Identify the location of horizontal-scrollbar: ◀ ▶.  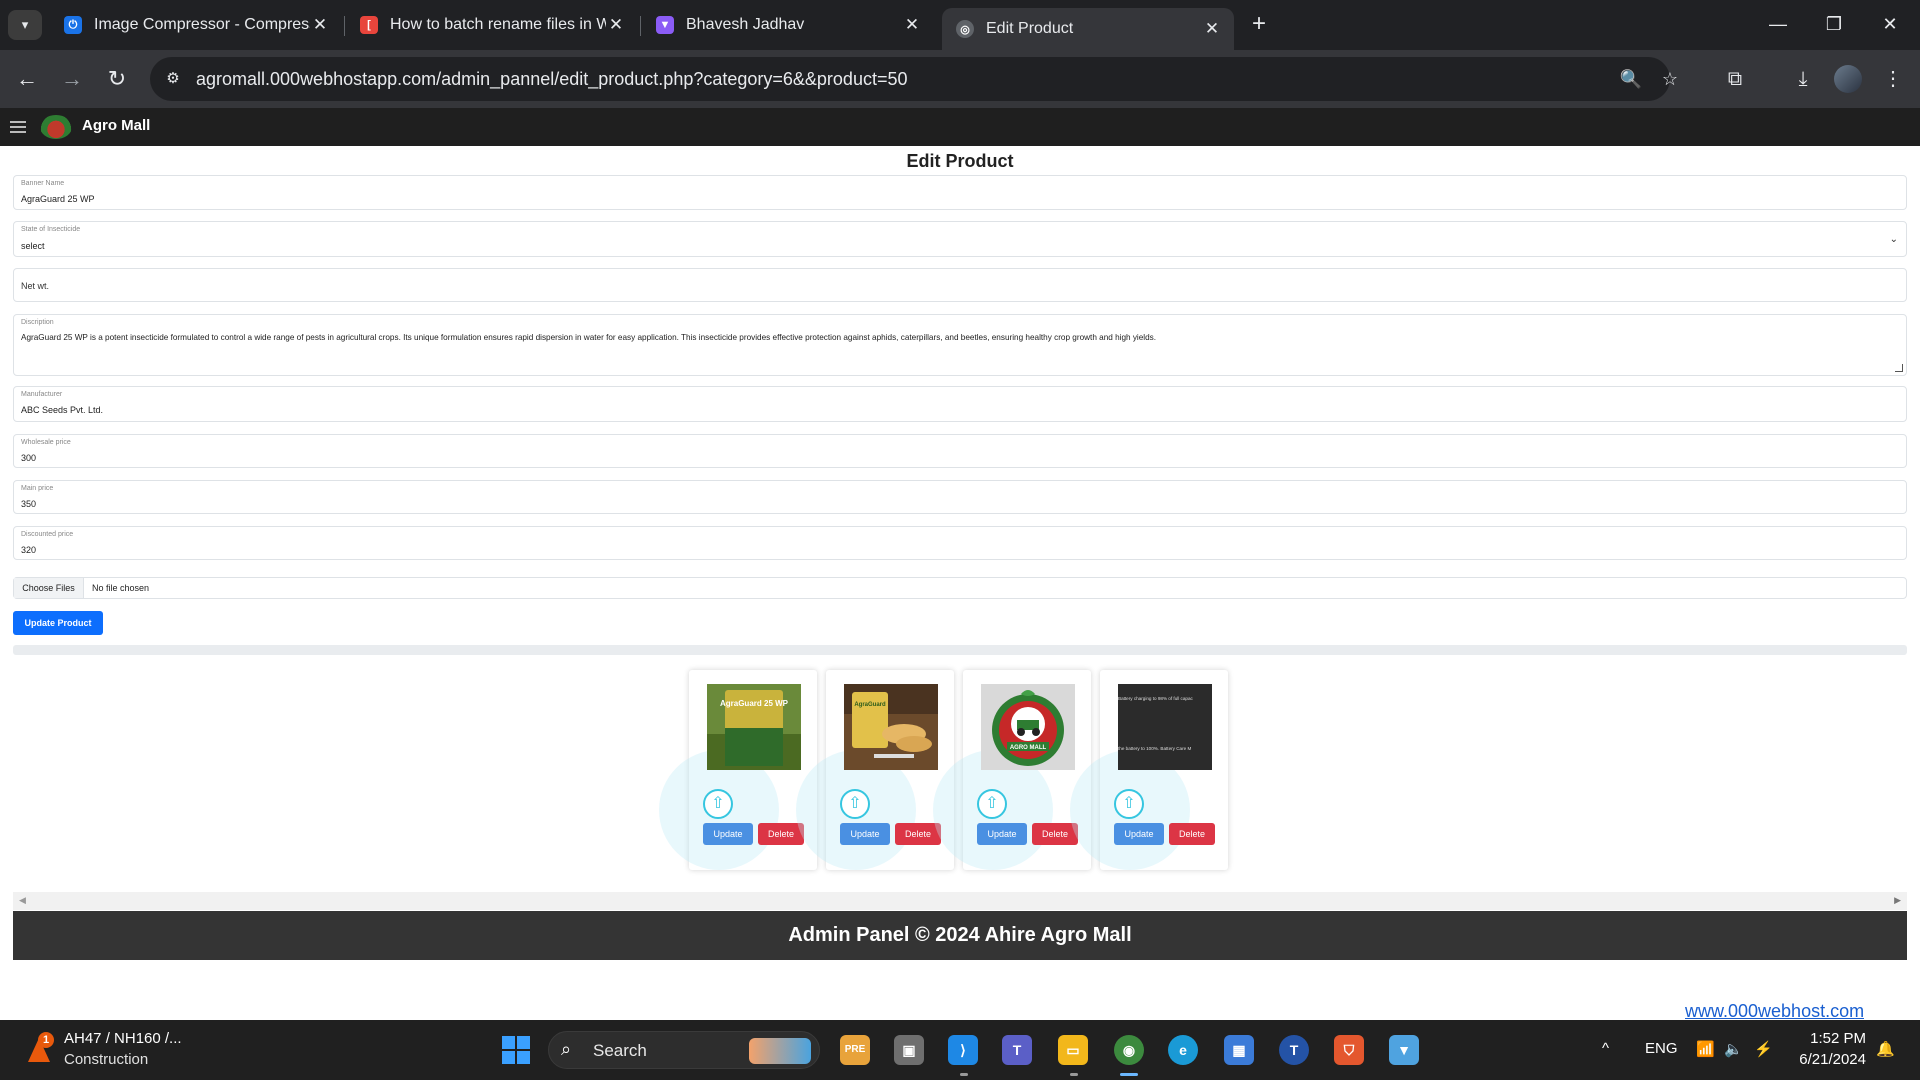
(960, 901).